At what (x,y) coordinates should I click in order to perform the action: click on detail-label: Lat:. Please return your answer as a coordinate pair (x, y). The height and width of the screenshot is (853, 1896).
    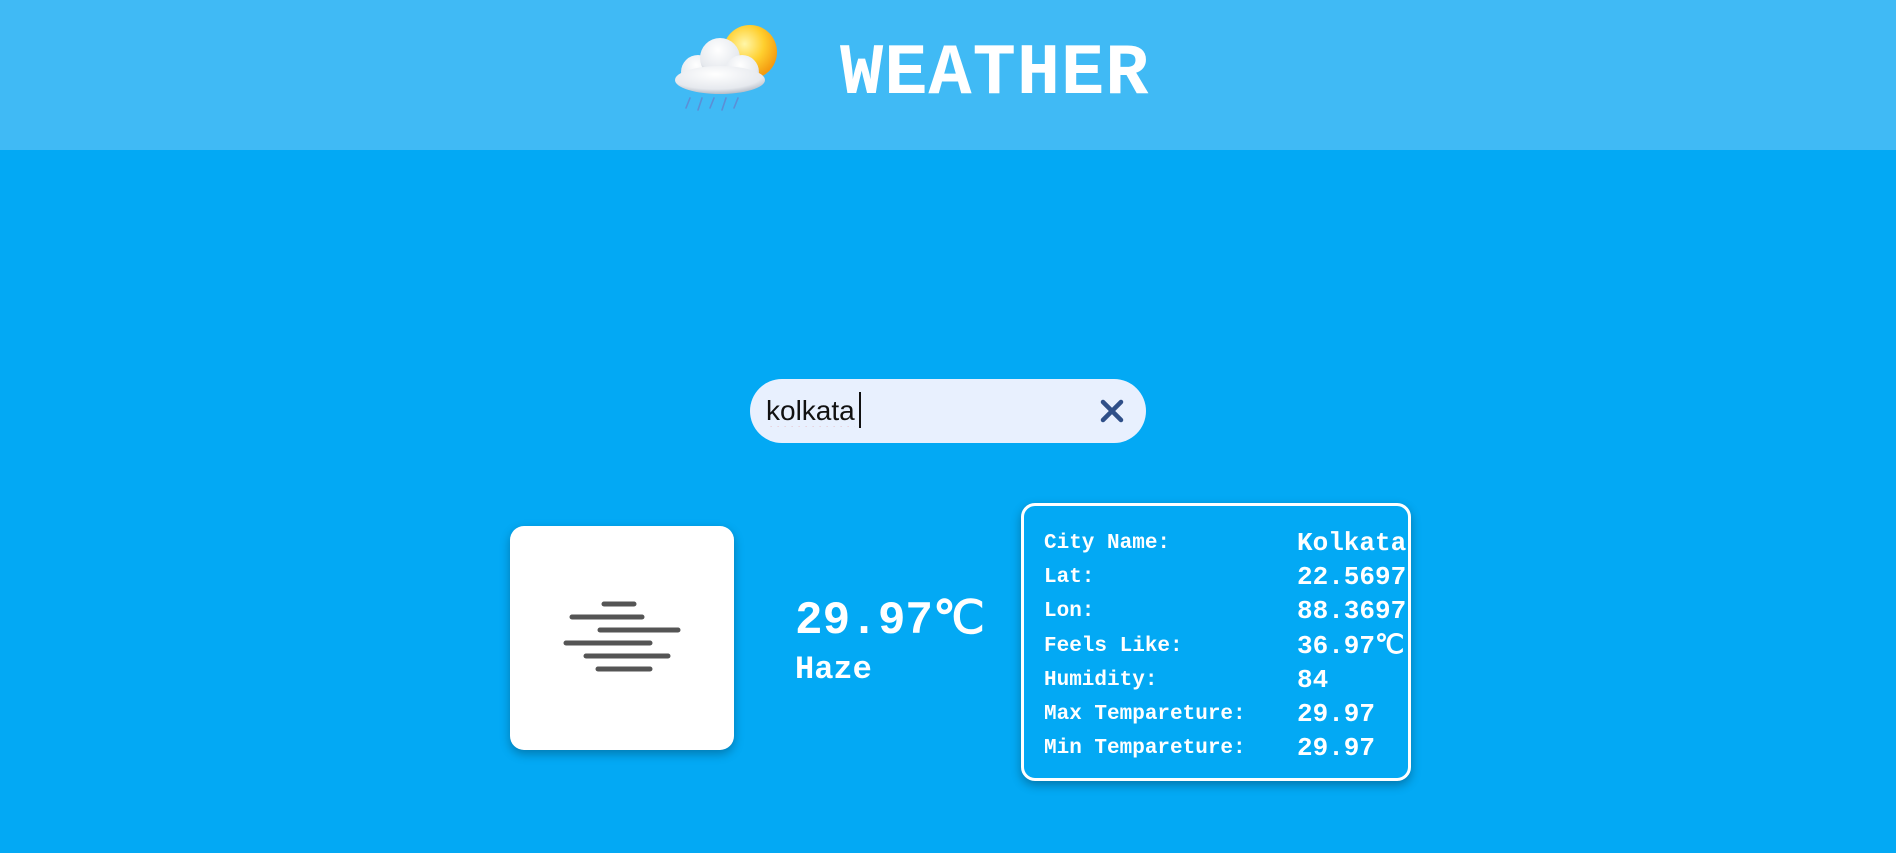
    Looking at the image, I should click on (1069, 577).